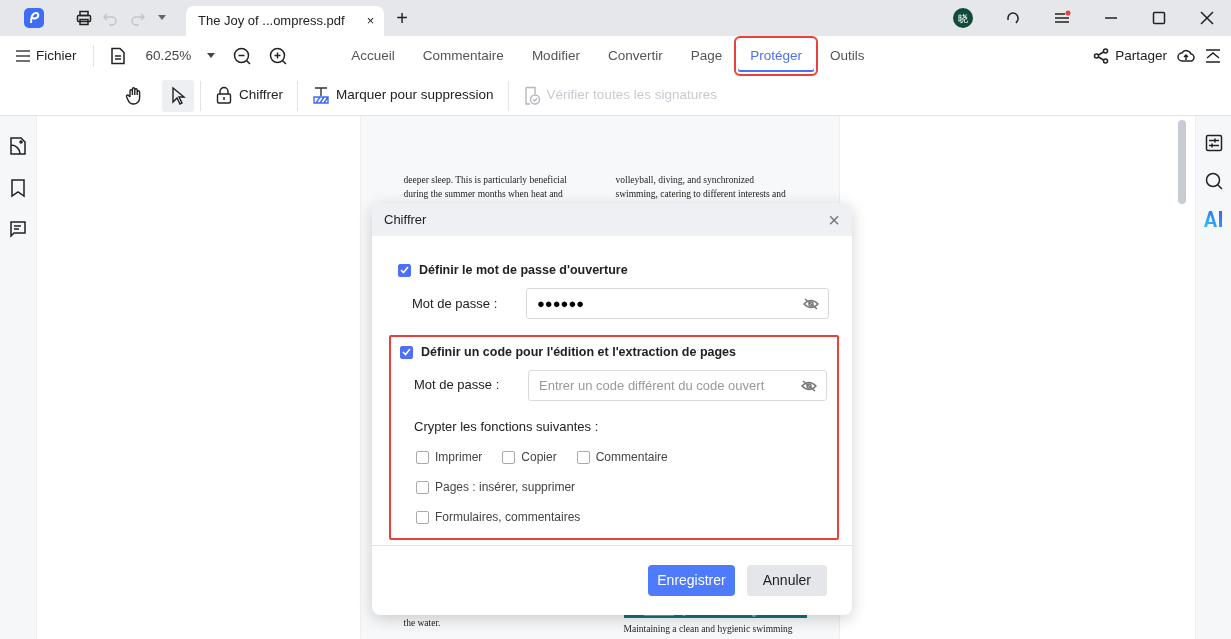 Image resolution: width=1231 pixels, height=639 pixels. What do you see at coordinates (631, 457) in the screenshot?
I see `checkbox-label: Commentaire` at bounding box center [631, 457].